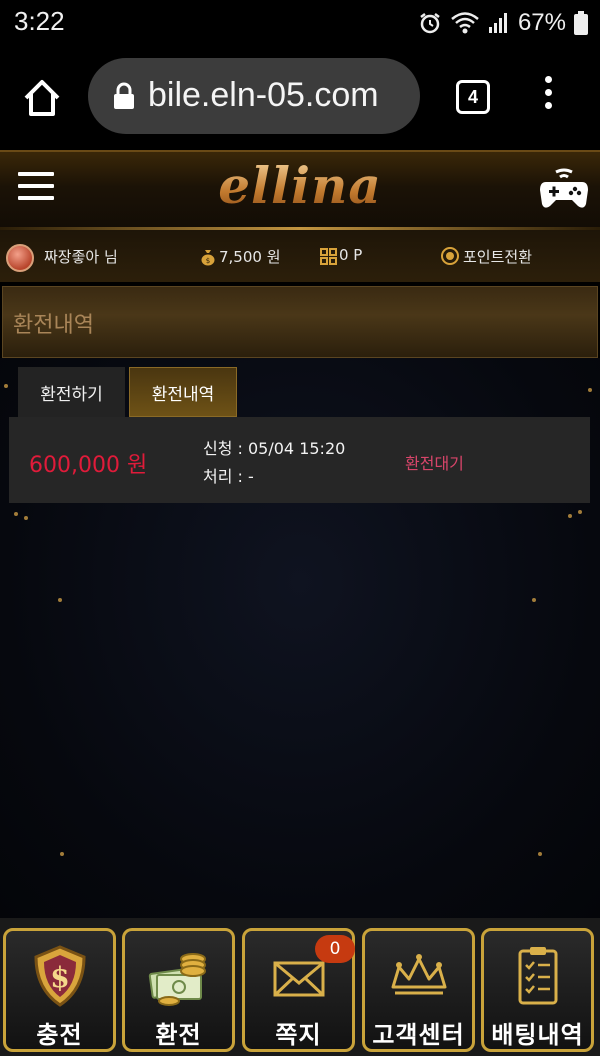 This screenshot has height=1056, width=600. I want to click on tab-exchange-request: 환전하기, so click(71, 392).